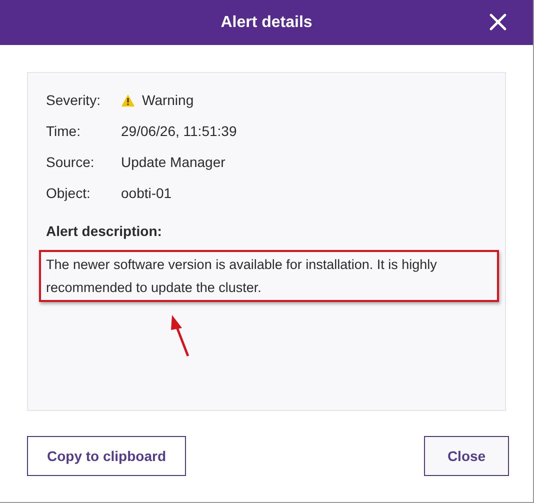 This screenshot has width=534, height=503. I want to click on field-label: Source:, so click(71, 162).